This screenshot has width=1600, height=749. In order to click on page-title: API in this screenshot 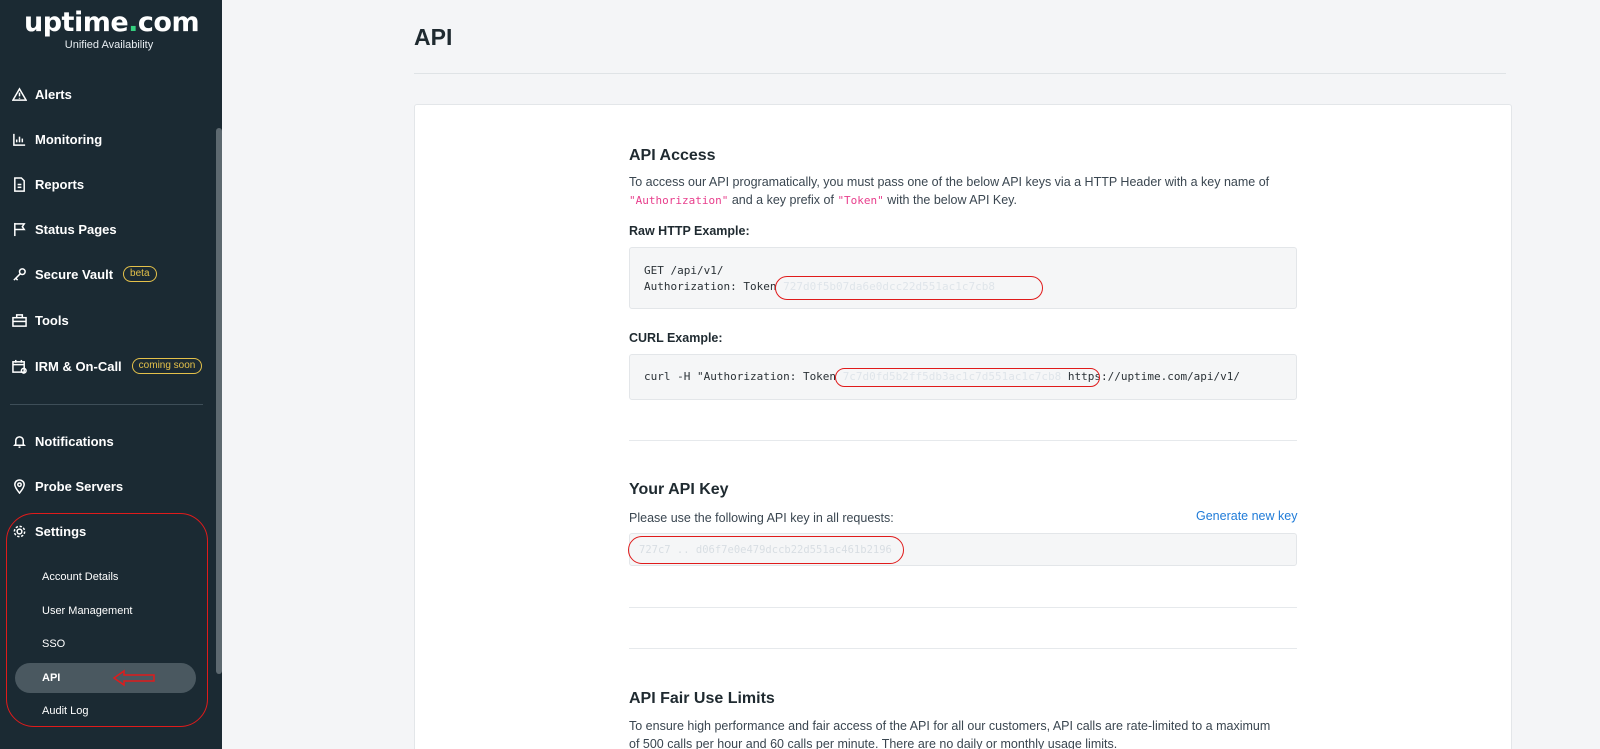, I will do `click(433, 37)`.